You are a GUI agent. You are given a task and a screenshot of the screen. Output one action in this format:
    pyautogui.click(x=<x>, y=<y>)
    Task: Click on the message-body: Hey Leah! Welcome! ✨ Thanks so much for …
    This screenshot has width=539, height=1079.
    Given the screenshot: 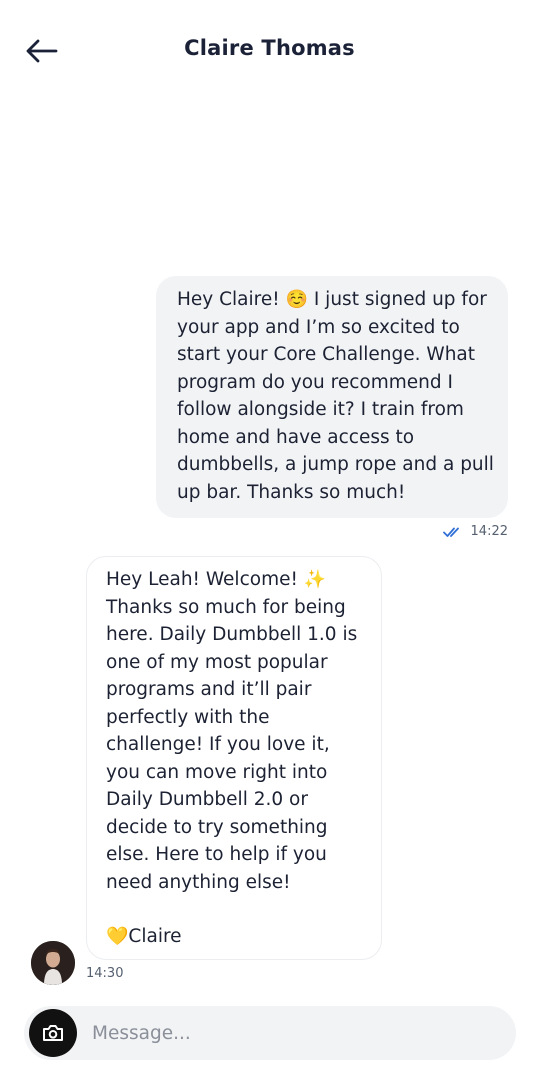 What is the action you would take?
    pyautogui.click(x=237, y=731)
    